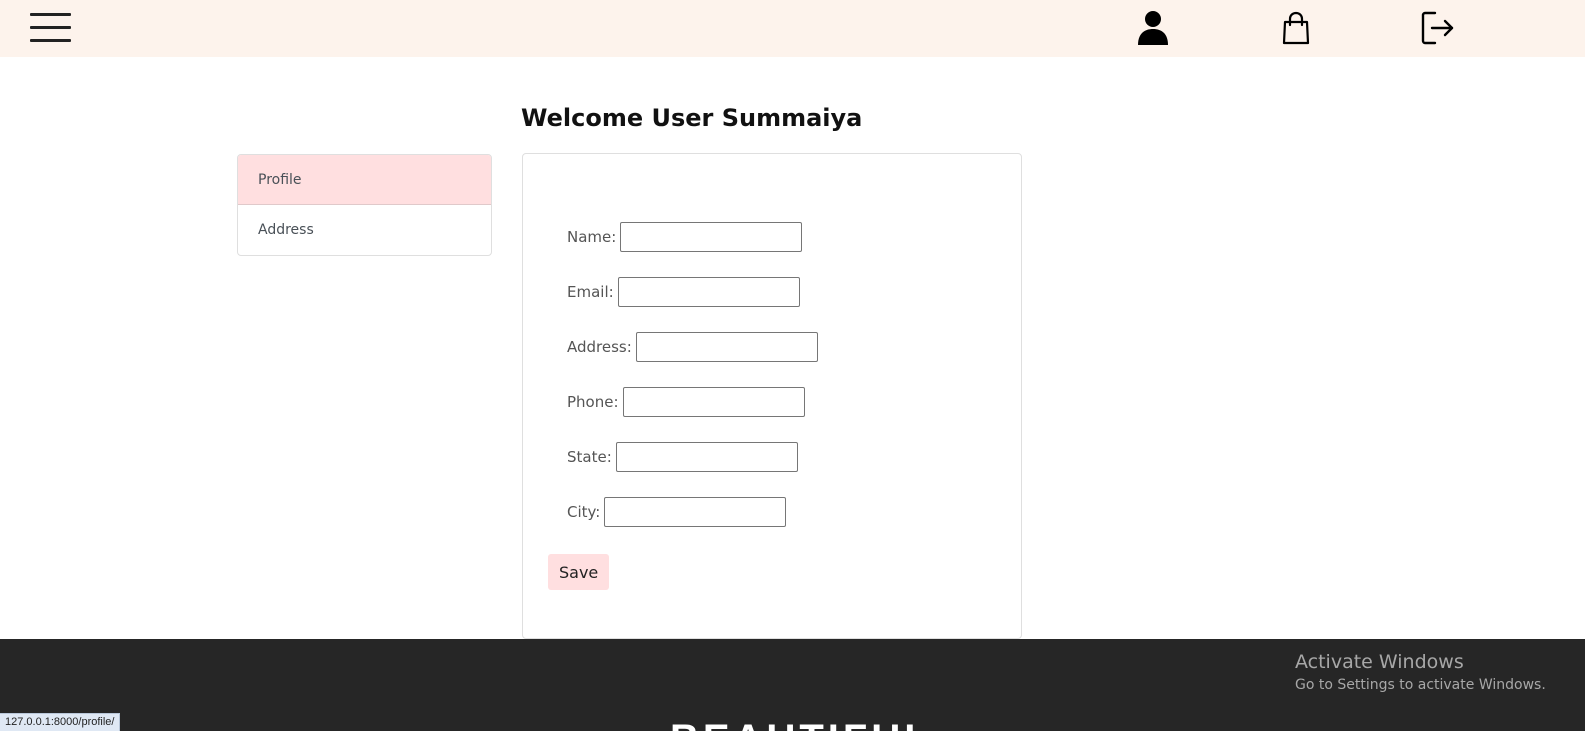 This screenshot has width=1585, height=731. I want to click on name-input, so click(711, 237).